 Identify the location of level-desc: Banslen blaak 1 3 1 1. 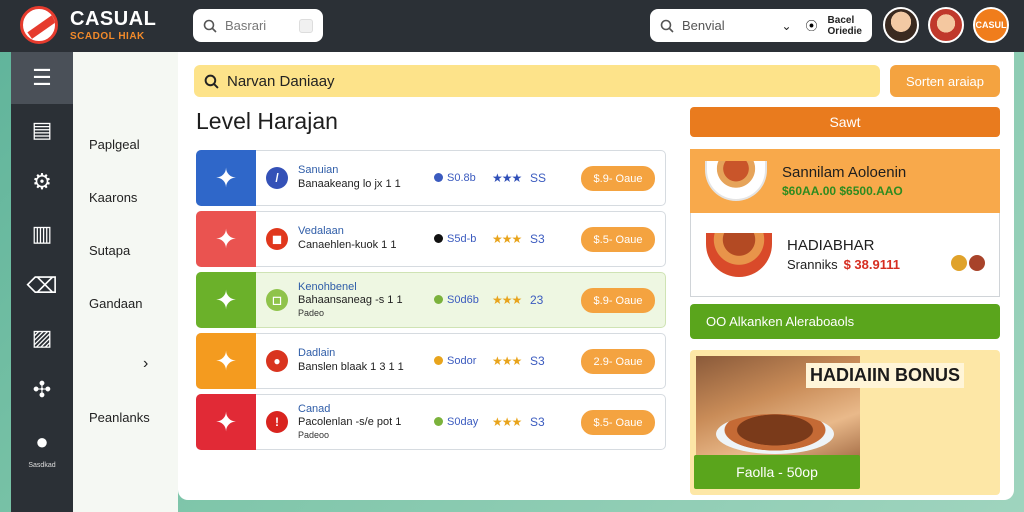
(351, 367).